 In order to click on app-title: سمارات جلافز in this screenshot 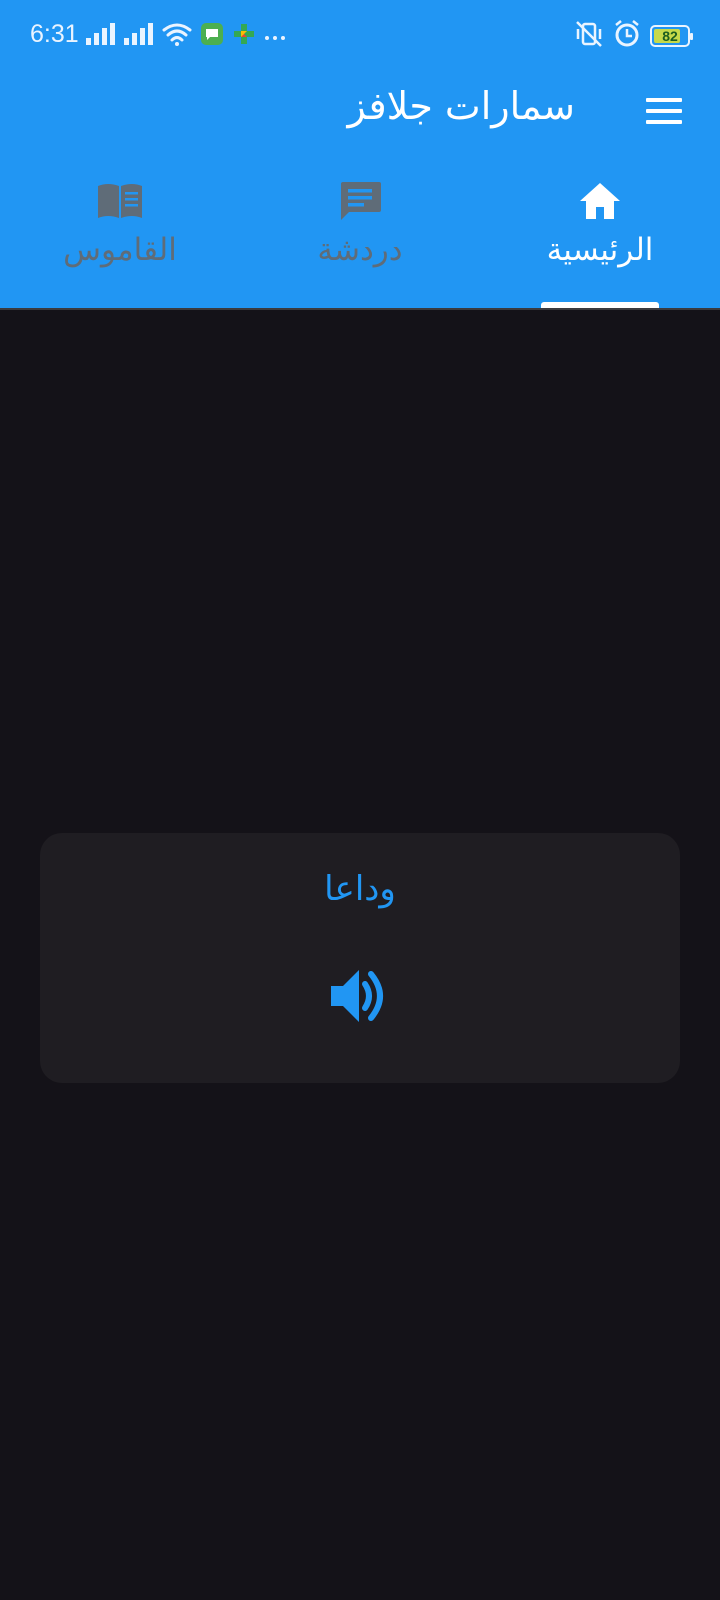, I will do `click(461, 106)`.